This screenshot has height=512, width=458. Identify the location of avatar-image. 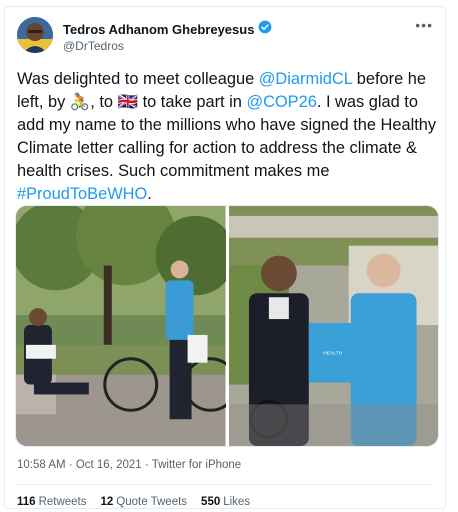
(35, 35).